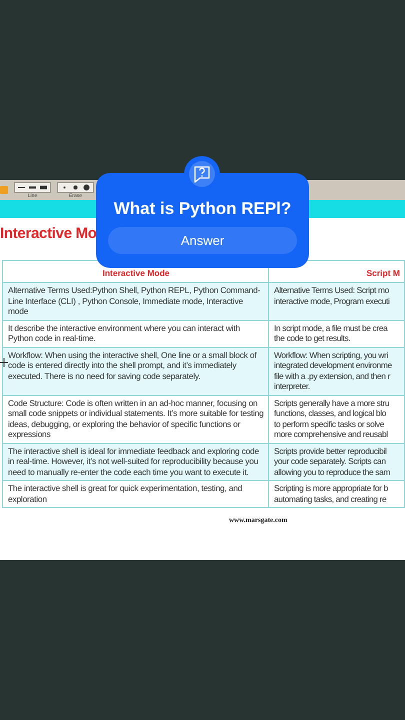  What do you see at coordinates (332, 419) in the screenshot?
I see `table-cell-text: Scripts generally have a more stru functions, classes, and logical blo to perform specific tasks or solve more comprehensive and reusabl` at bounding box center [332, 419].